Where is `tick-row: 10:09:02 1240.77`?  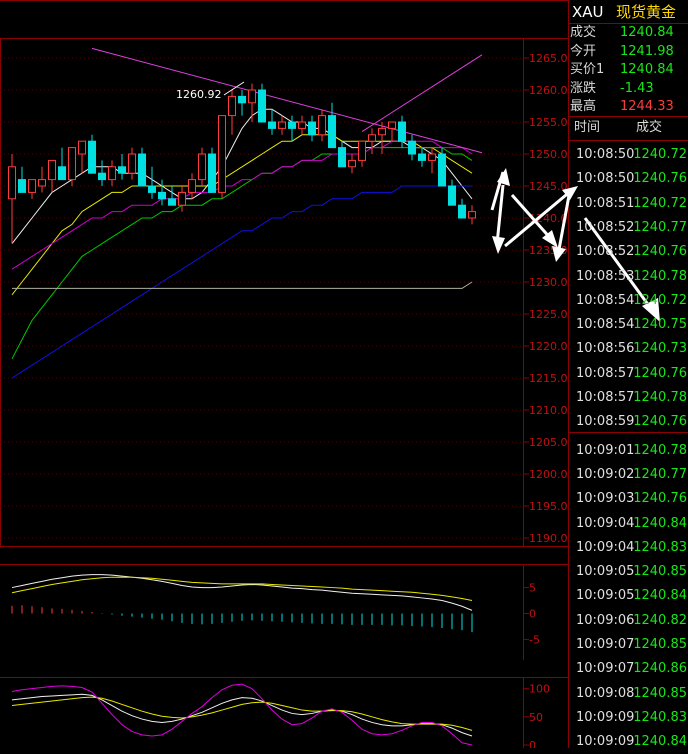
tick-row: 10:09:02 1240.77 is located at coordinates (629, 475).